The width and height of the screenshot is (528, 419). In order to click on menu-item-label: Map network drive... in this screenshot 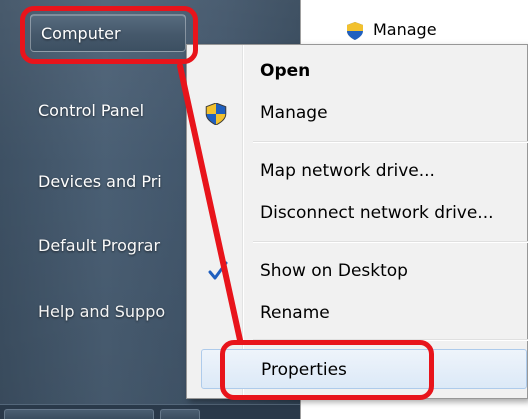, I will do `click(347, 171)`.